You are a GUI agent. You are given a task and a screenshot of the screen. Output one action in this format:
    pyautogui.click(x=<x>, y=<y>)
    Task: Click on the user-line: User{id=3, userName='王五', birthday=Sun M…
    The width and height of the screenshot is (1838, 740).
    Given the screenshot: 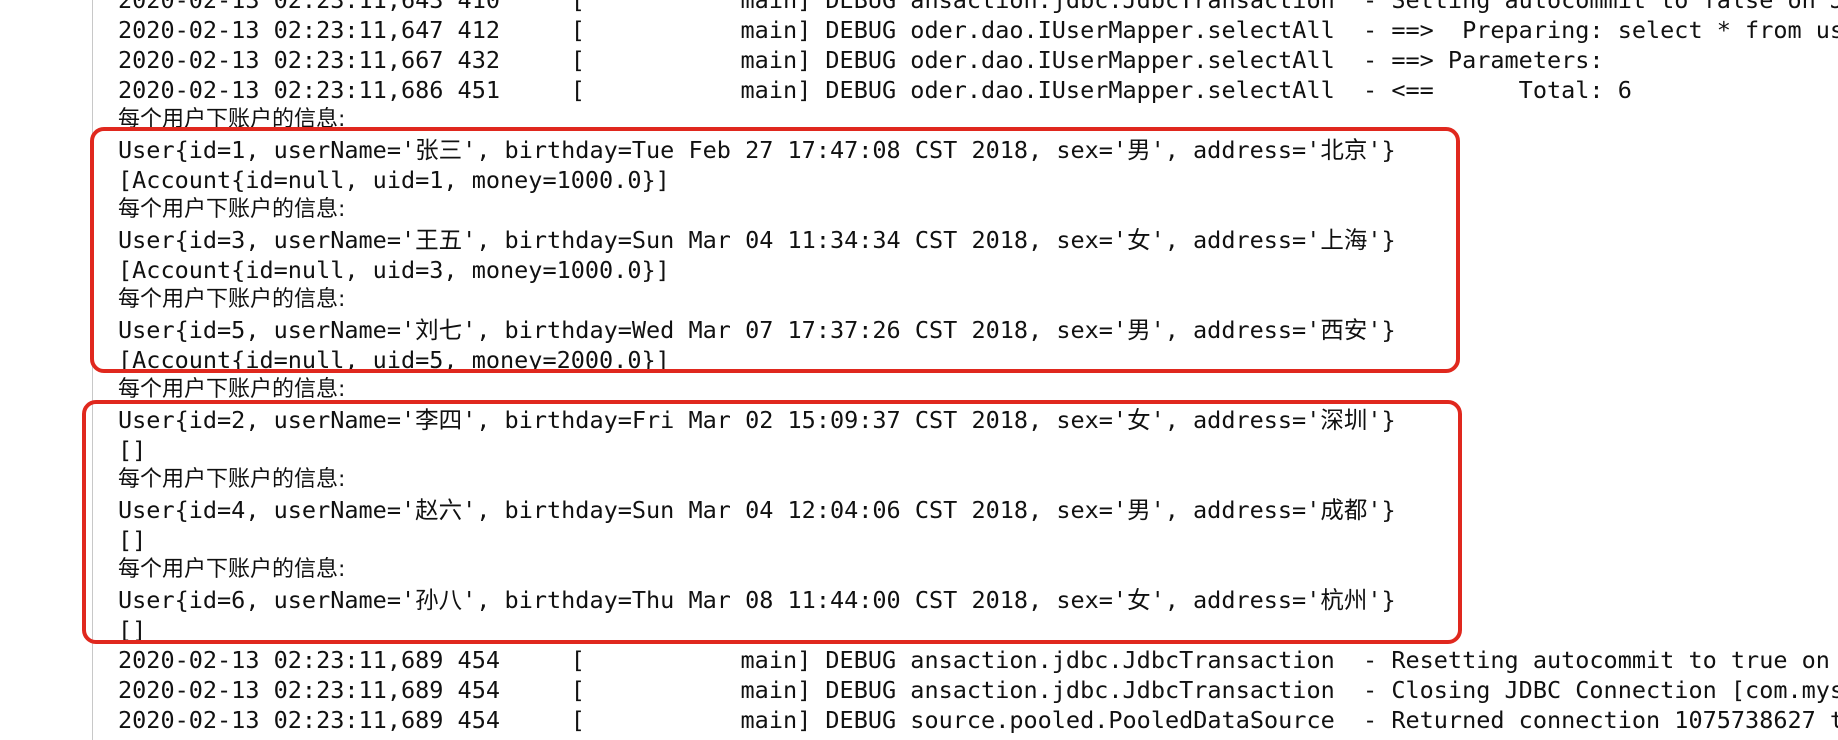 What is the action you would take?
    pyautogui.click(x=757, y=240)
    